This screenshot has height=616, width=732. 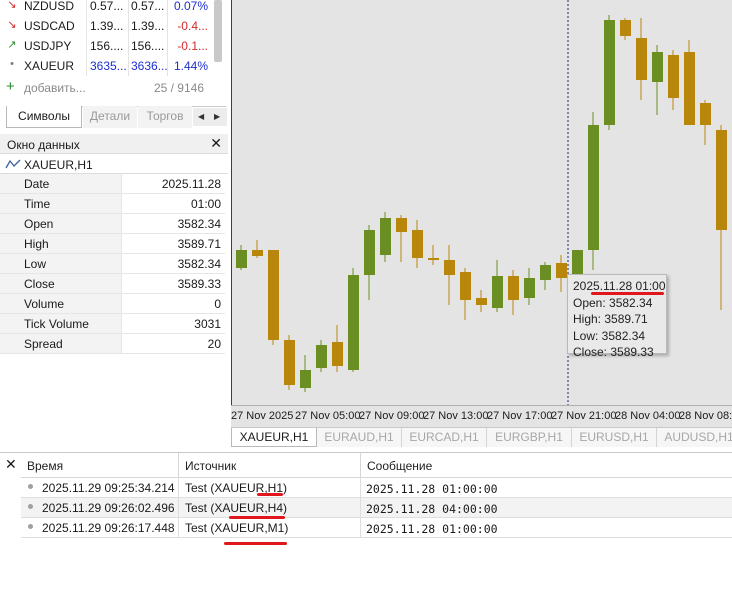 What do you see at coordinates (609, 335) in the screenshot?
I see `tooltip-low: Low: 3582.34` at bounding box center [609, 335].